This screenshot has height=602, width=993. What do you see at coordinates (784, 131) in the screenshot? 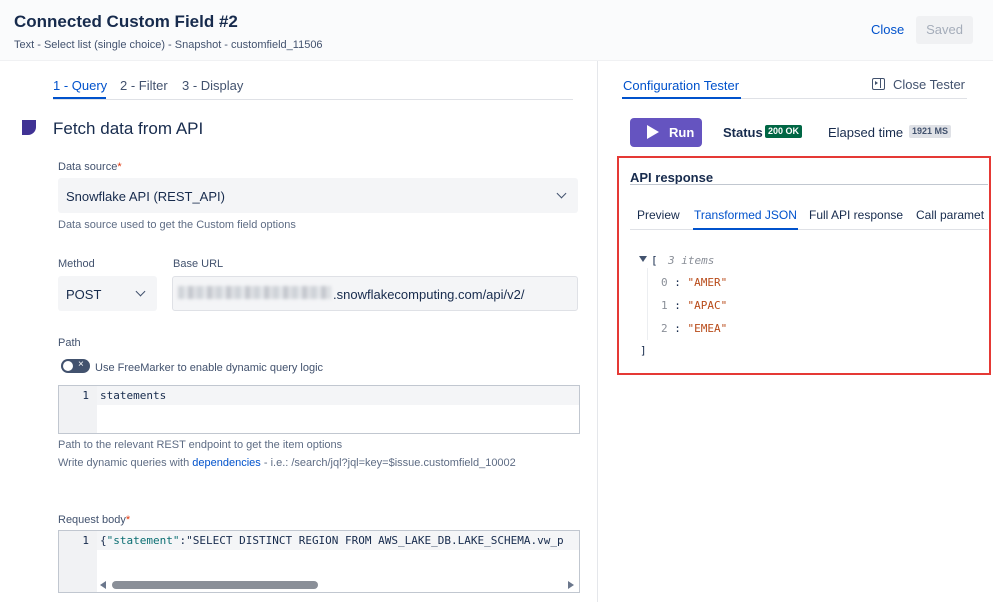
I see `status-badge: 200 OK` at bounding box center [784, 131].